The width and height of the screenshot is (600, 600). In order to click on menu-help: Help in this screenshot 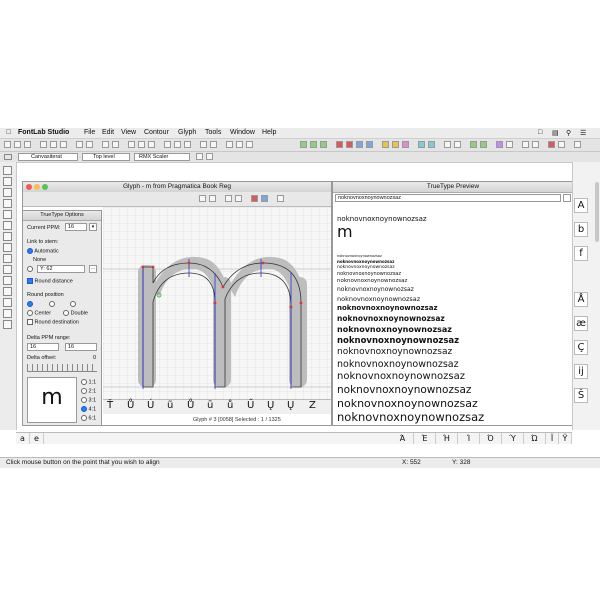, I will do `click(269, 132)`.